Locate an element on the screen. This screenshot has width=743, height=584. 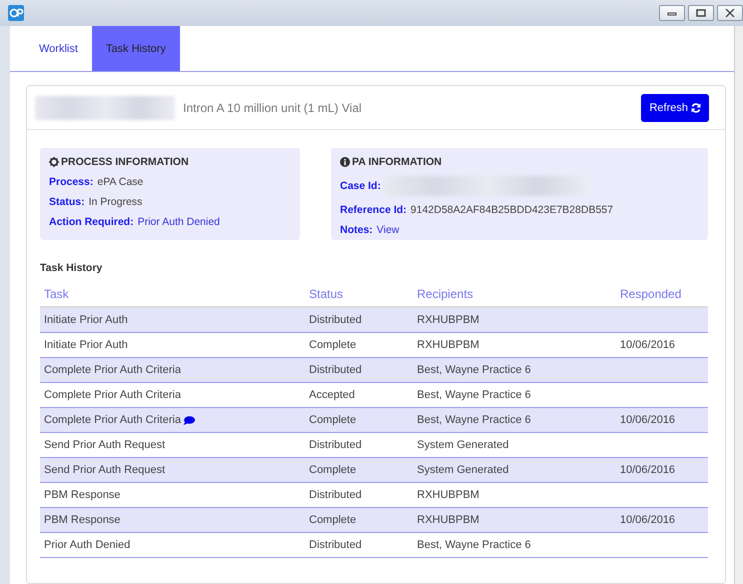
gear-icon is located at coordinates (54, 162).